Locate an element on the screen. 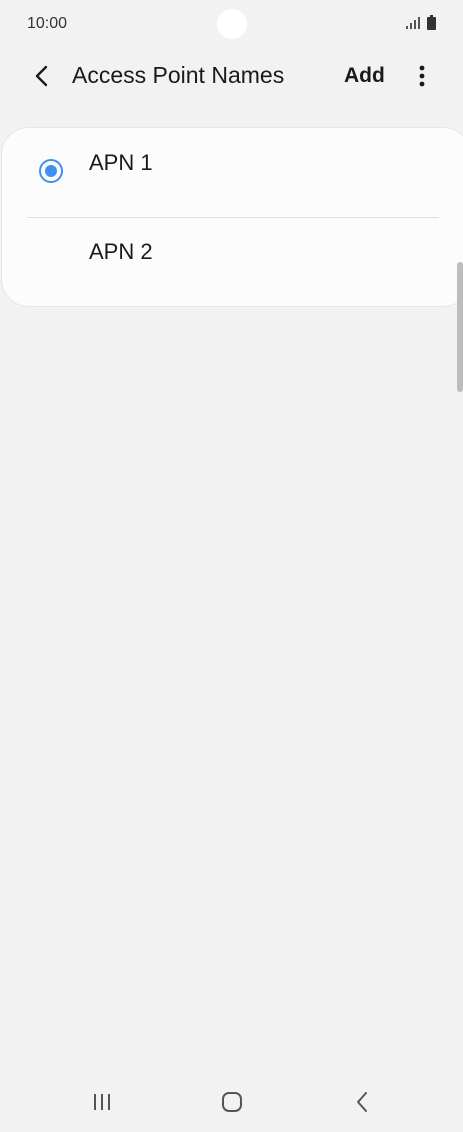 The width and height of the screenshot is (463, 1132). camera-cutout is located at coordinates (232, 24).